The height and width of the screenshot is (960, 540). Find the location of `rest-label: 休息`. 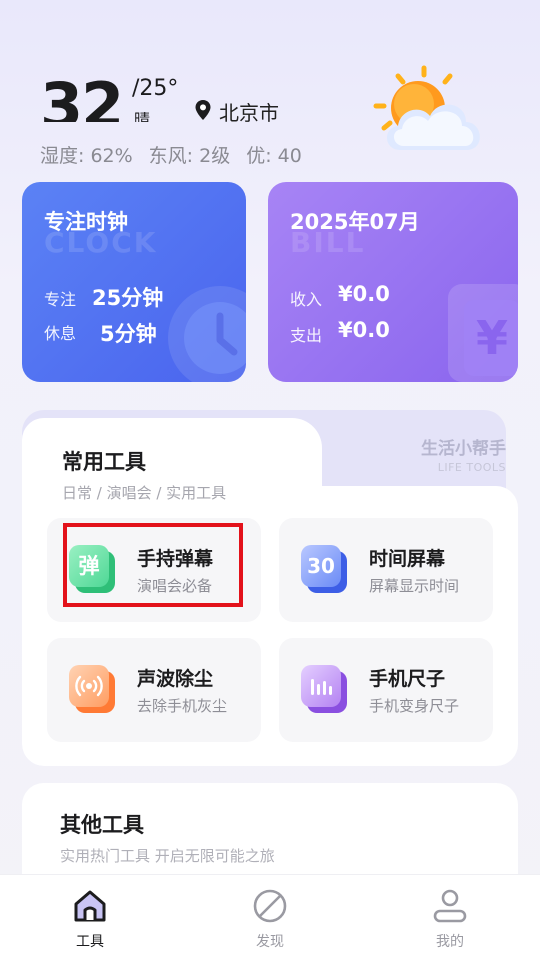

rest-label: 休息 is located at coordinates (60, 333).